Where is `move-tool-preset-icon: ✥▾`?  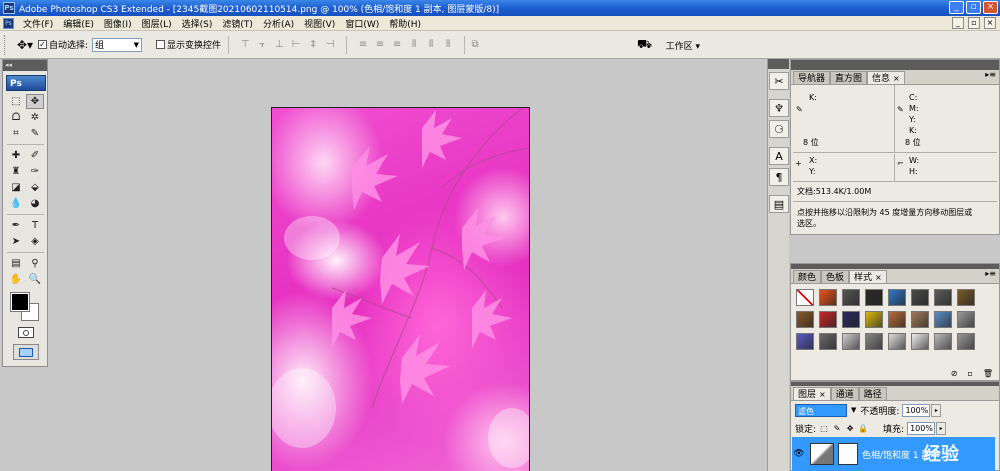
move-tool-preset-icon: ✥▾ is located at coordinates (25, 45).